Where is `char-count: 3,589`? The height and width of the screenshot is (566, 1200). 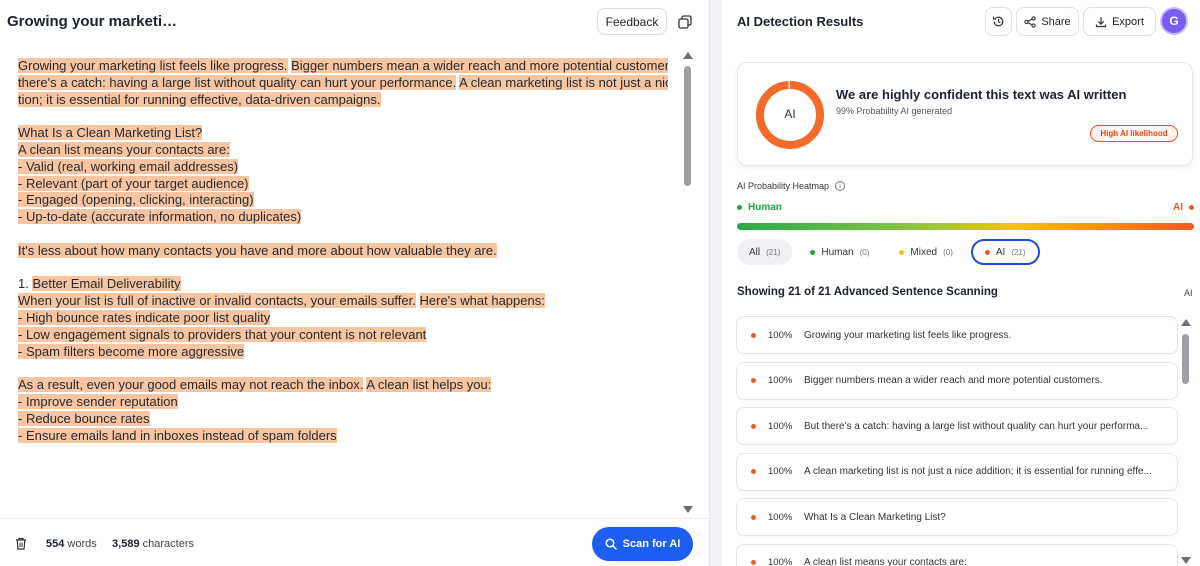 char-count: 3,589 is located at coordinates (126, 544).